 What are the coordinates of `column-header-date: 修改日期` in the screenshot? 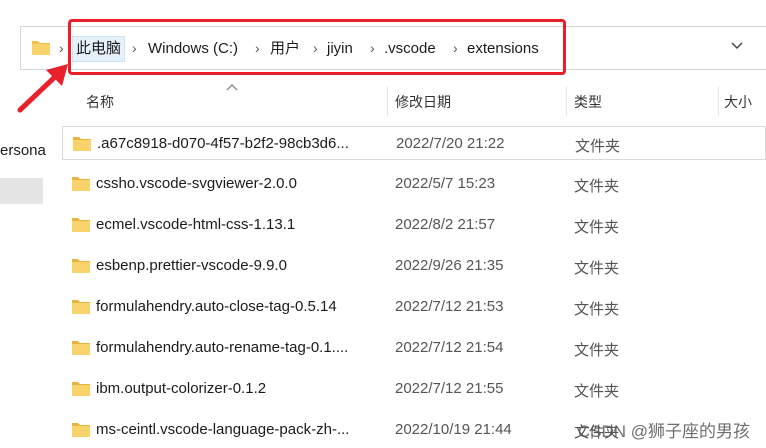 It's located at (423, 102).